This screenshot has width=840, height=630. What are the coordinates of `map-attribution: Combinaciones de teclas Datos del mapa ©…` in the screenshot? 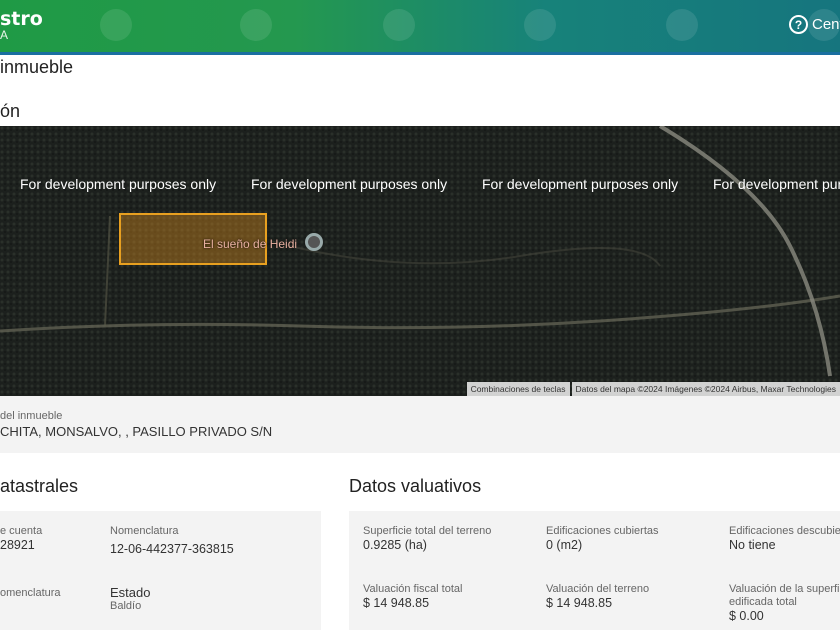 It's located at (652, 389).